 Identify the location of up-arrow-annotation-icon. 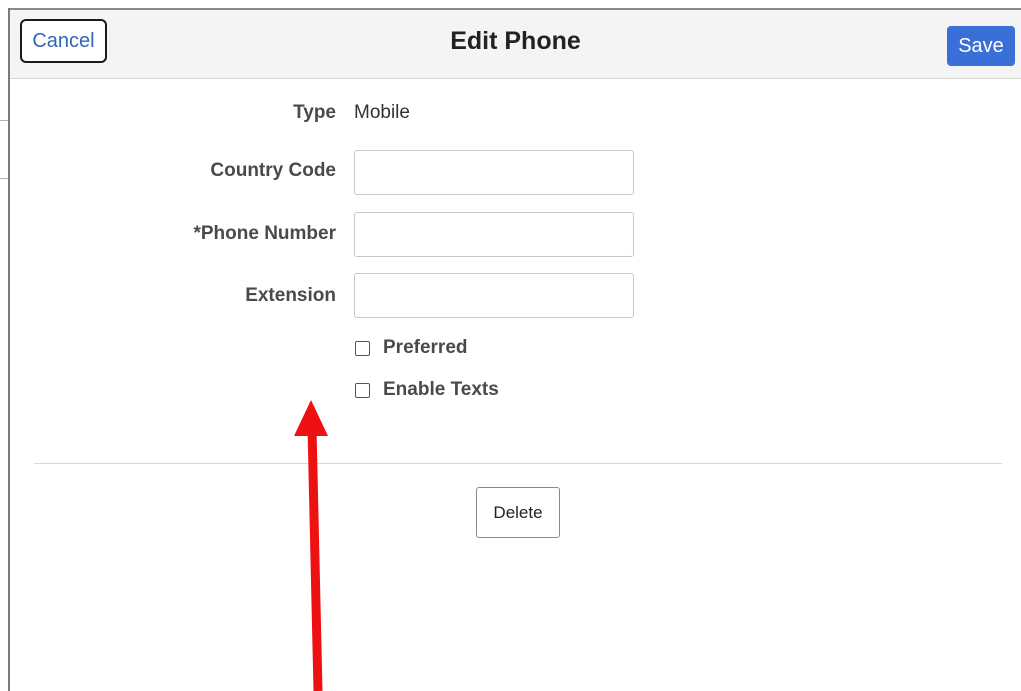
(311, 545).